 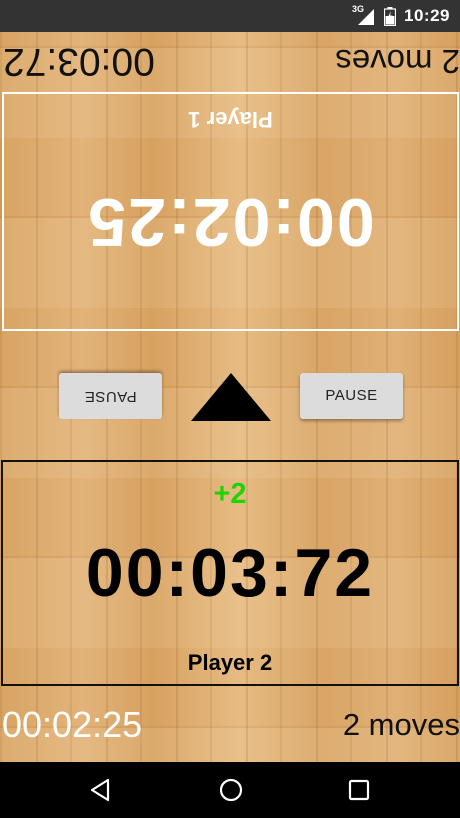 I want to click on pause-button-player2: PAUSE, so click(x=351, y=396).